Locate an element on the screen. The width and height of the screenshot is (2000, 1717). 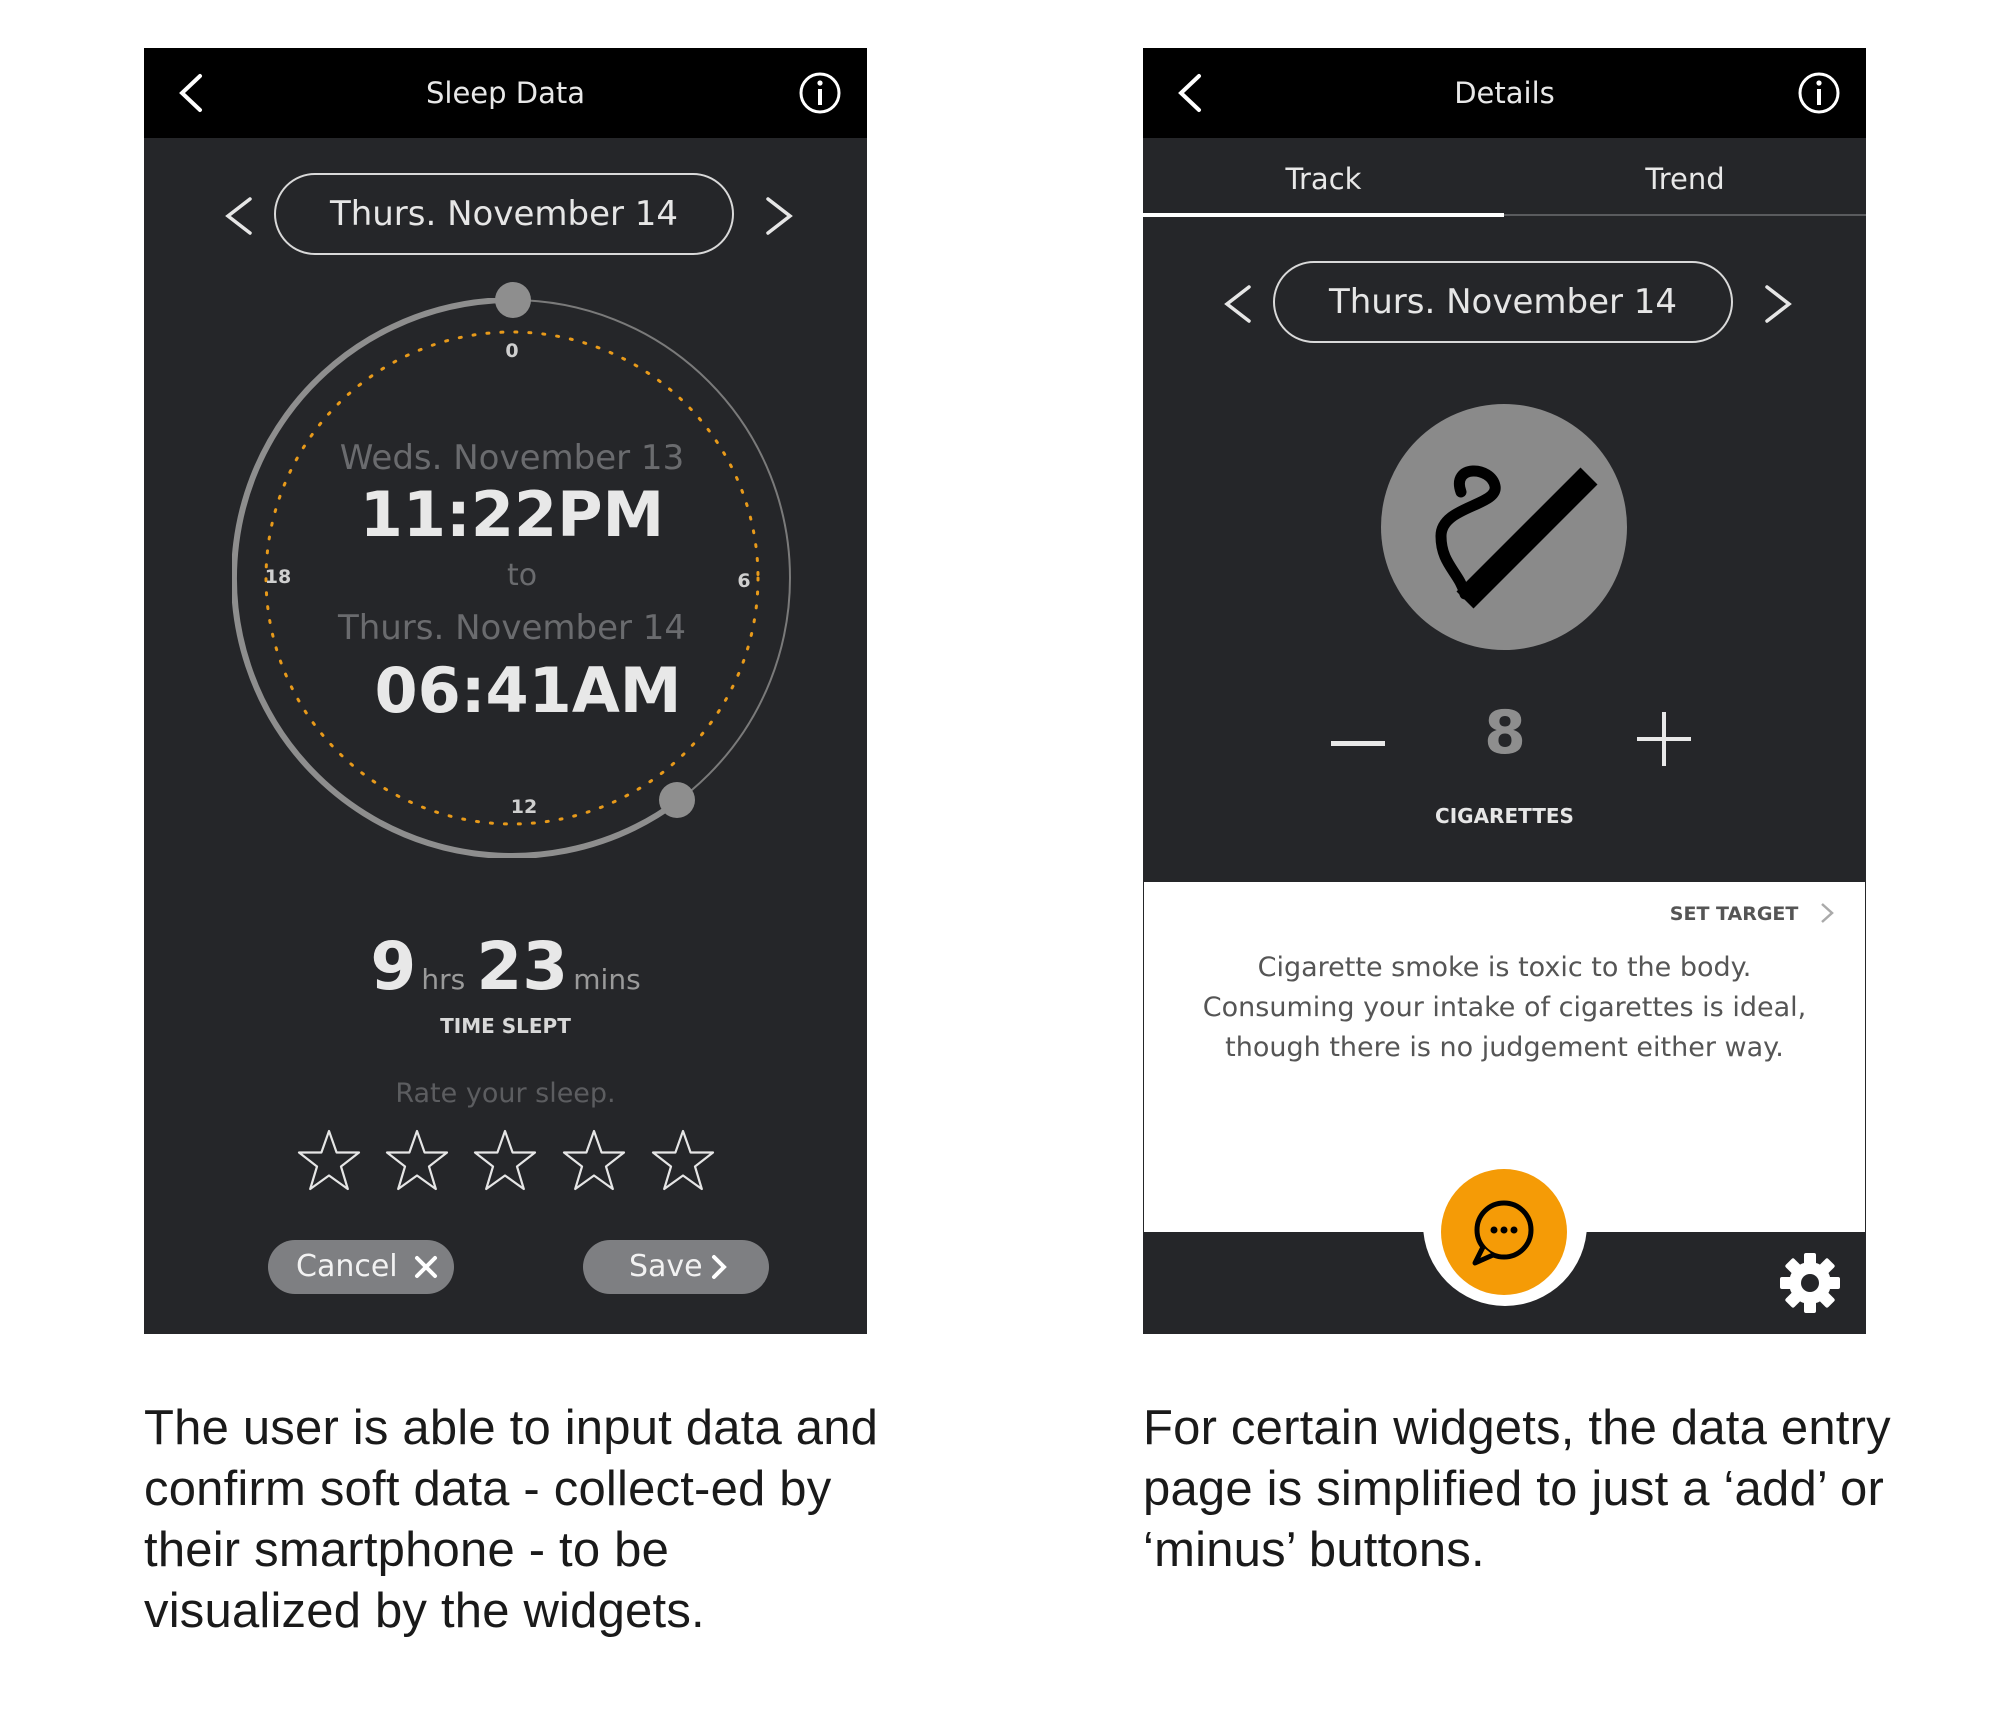
clock-tick-label: 0 is located at coordinates (512, 351).